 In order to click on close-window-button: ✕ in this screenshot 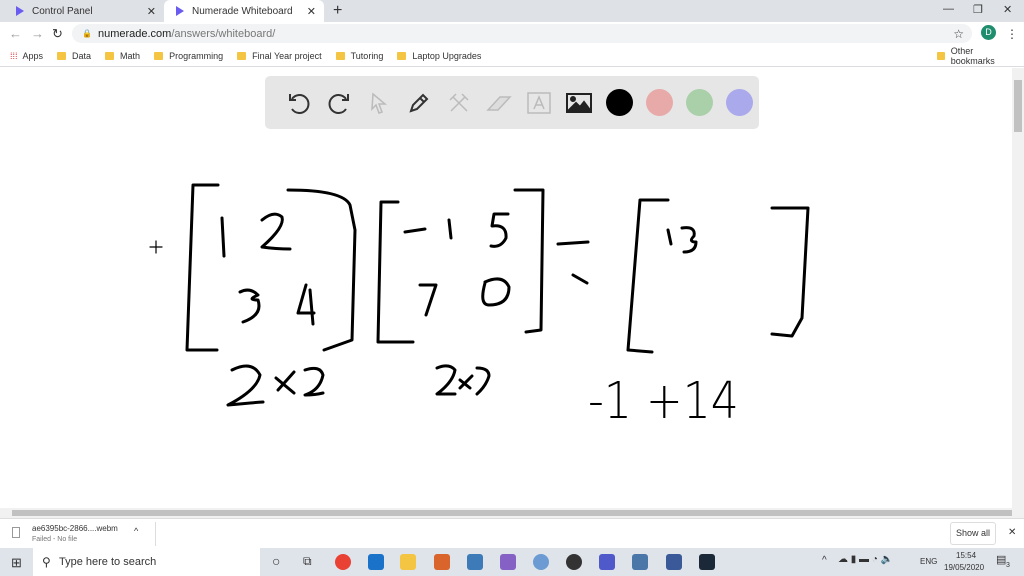, I will do `click(1007, 9)`.